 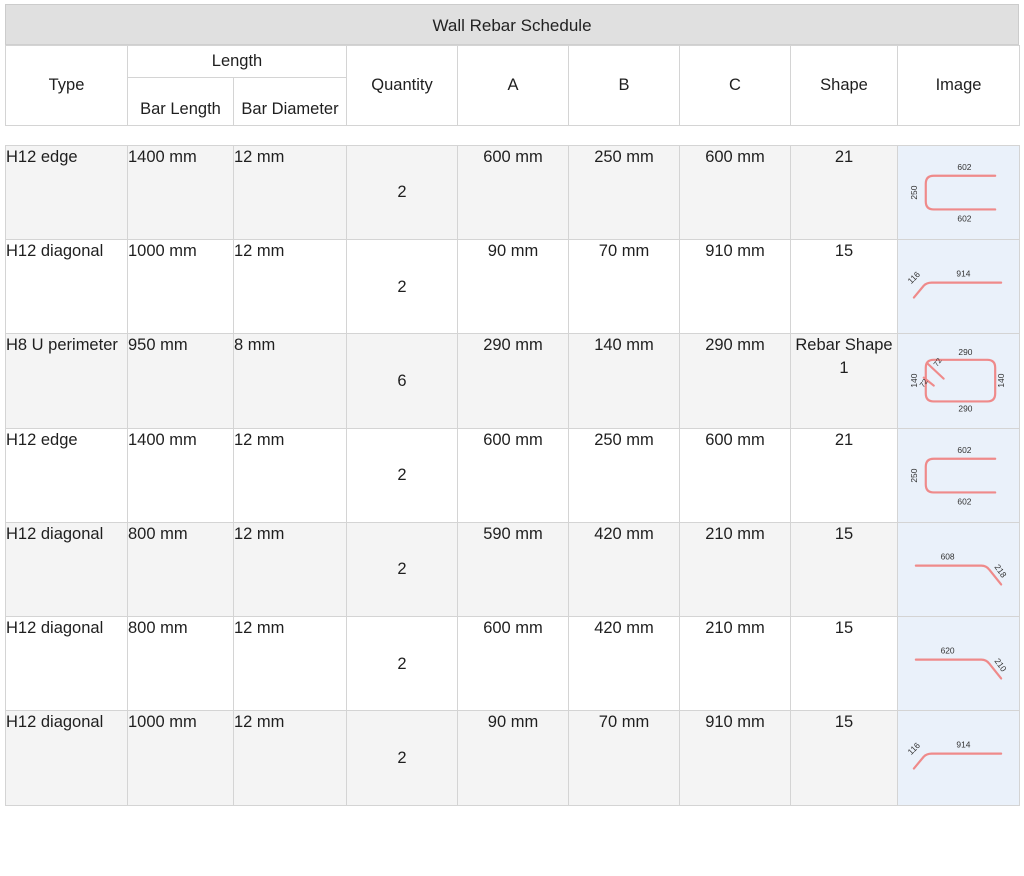 What do you see at coordinates (180, 101) in the screenshot?
I see `column-header-bar-length: Bar Length` at bounding box center [180, 101].